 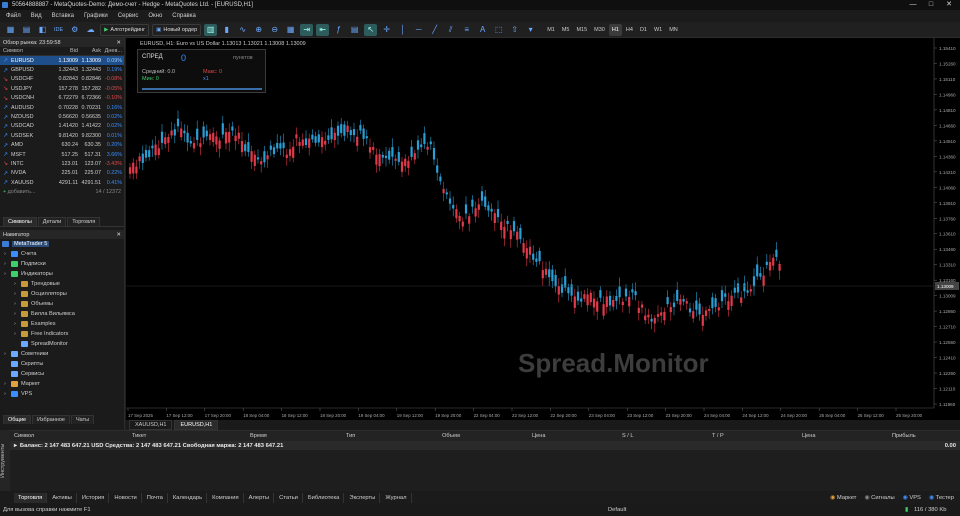 I want to click on trade-col-3: Тип, so click(x=394, y=436).